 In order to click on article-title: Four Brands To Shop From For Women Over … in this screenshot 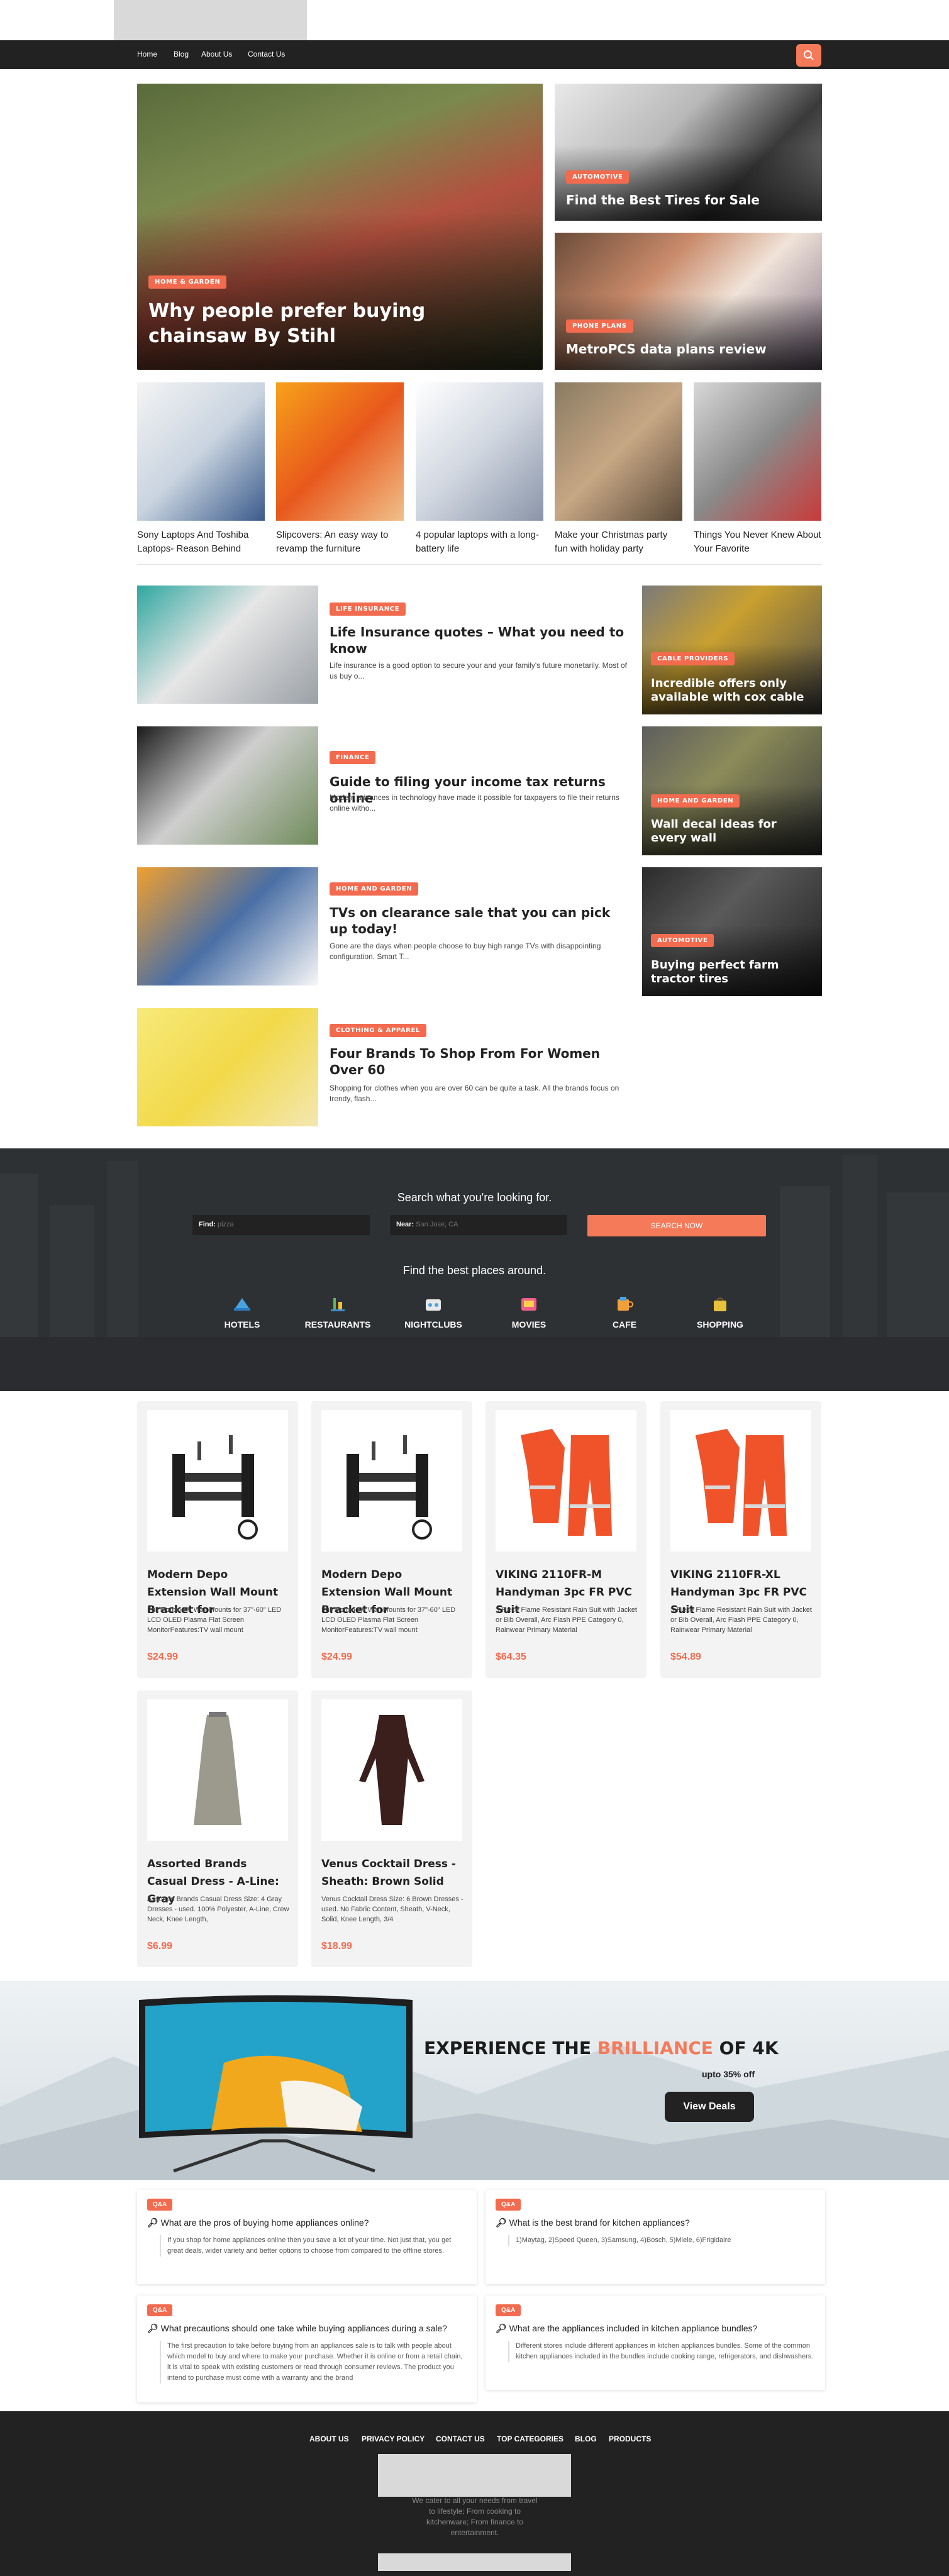, I will do `click(480, 1061)`.